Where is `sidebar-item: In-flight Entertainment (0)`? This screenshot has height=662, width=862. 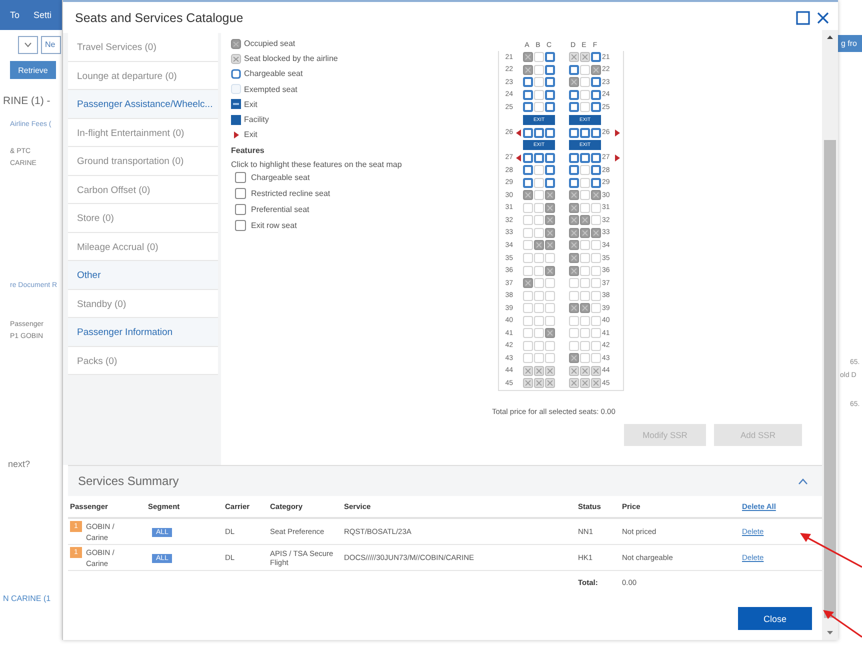 sidebar-item: In-flight Entertainment (0) is located at coordinates (143, 132).